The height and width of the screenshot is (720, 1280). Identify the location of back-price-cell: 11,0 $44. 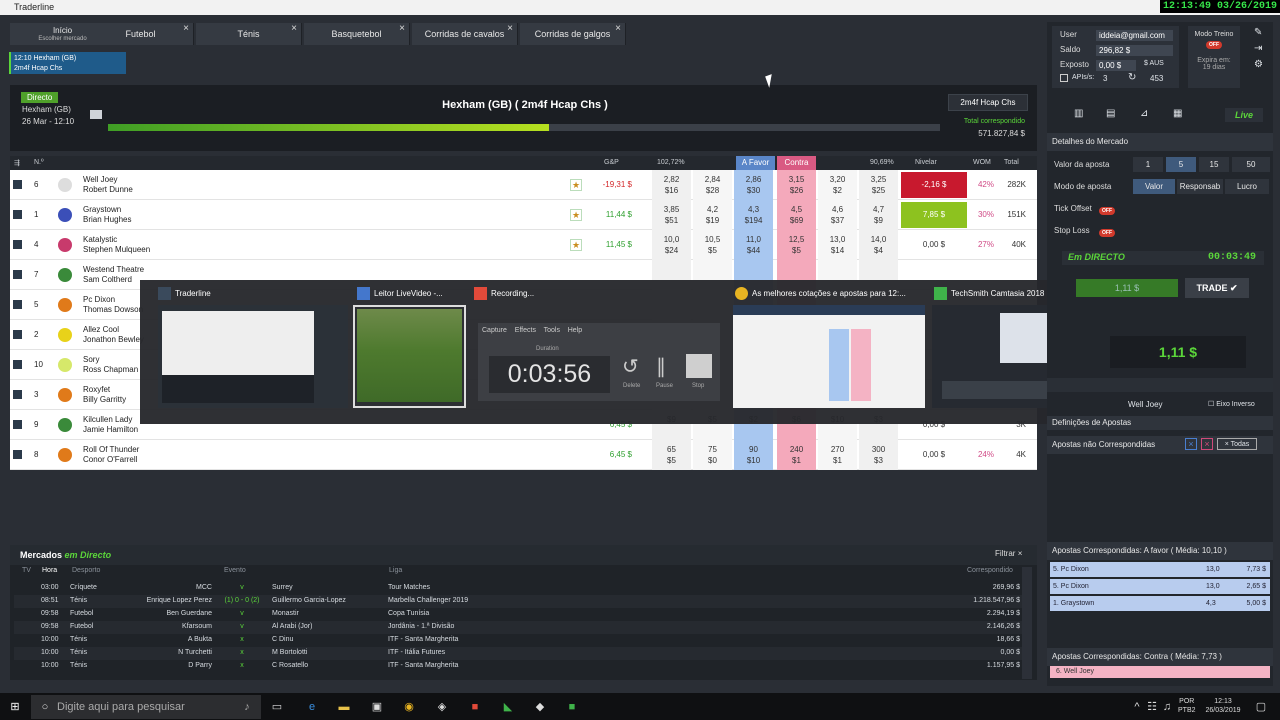
(753, 245).